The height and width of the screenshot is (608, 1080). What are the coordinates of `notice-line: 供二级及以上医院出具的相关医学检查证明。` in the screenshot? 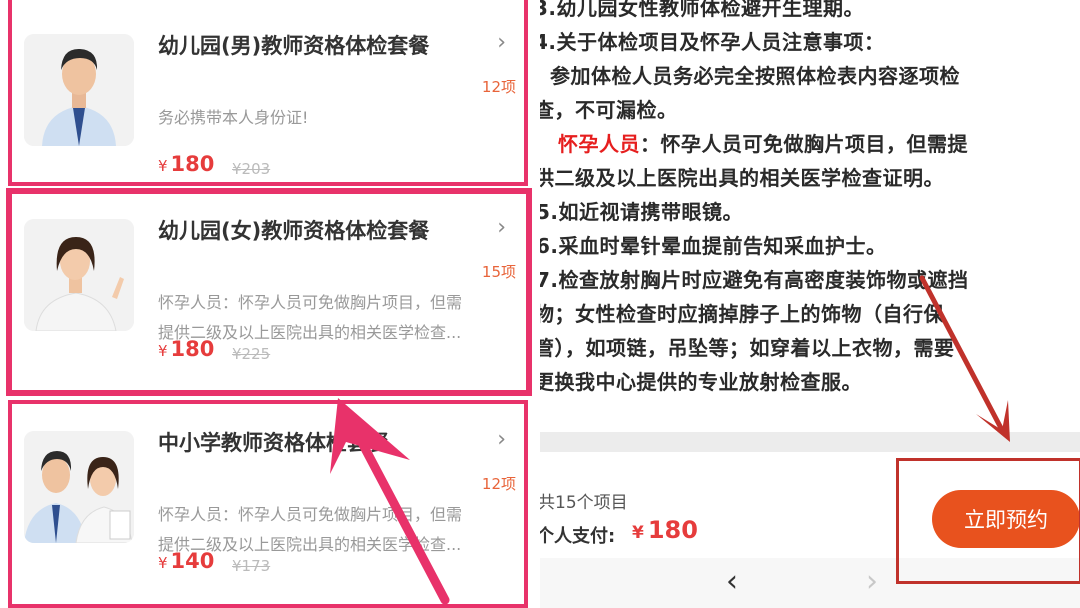 It's located at (742, 178).